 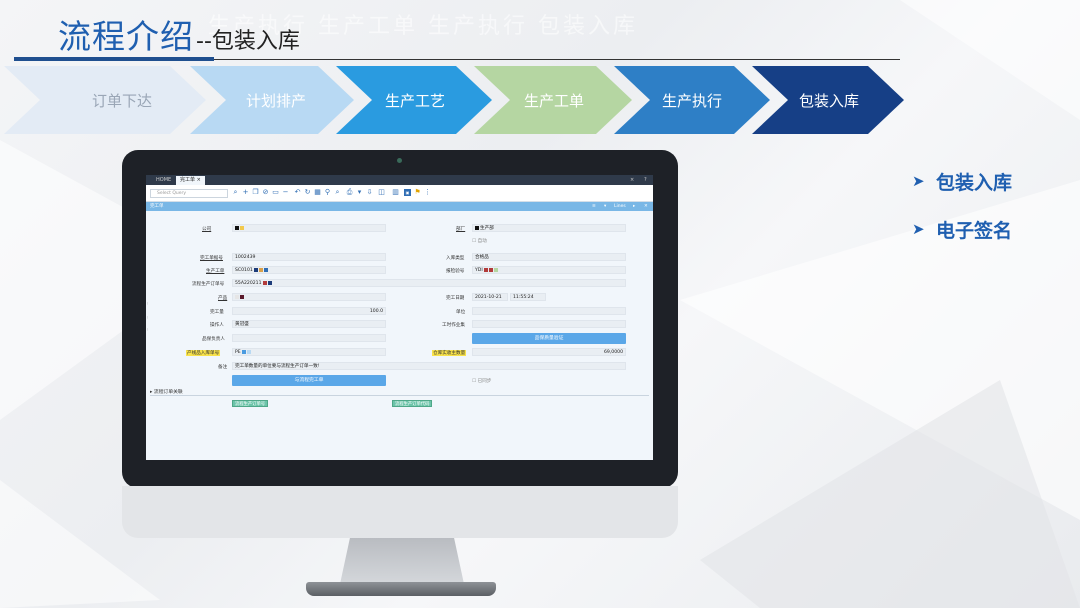 I want to click on step-execution: 生产执行, so click(x=691, y=100).